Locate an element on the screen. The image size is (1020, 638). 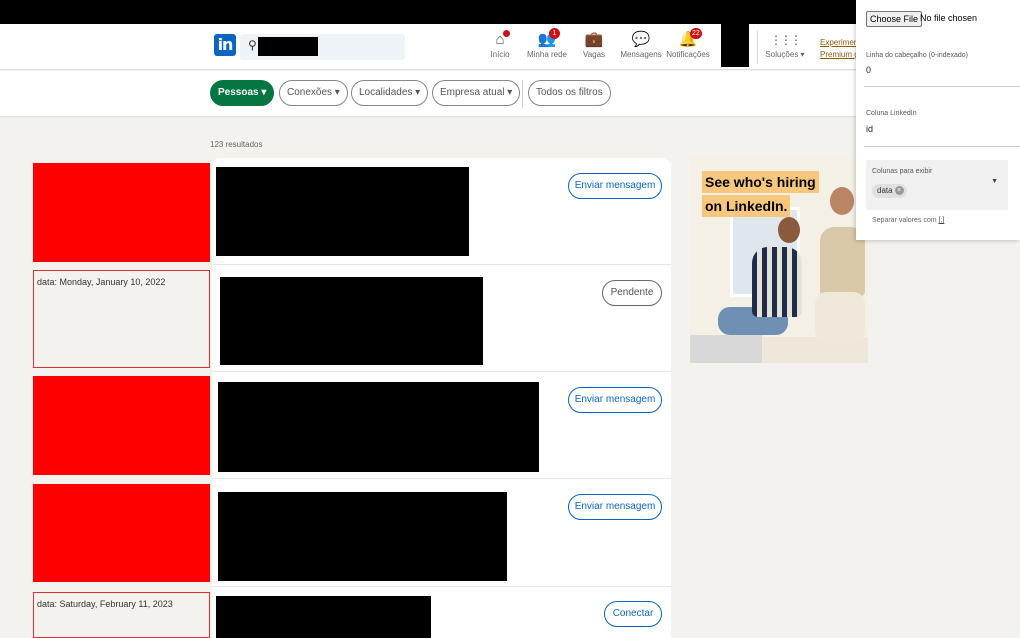
ad-laptop is located at coordinates (726, 349).